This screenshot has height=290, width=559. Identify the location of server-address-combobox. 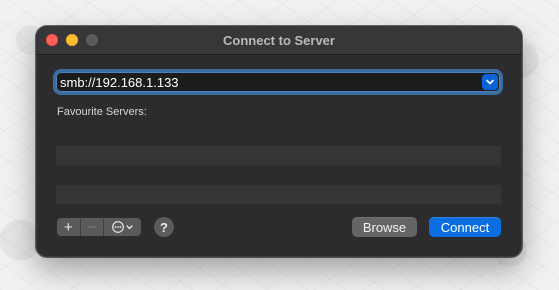
(278, 82).